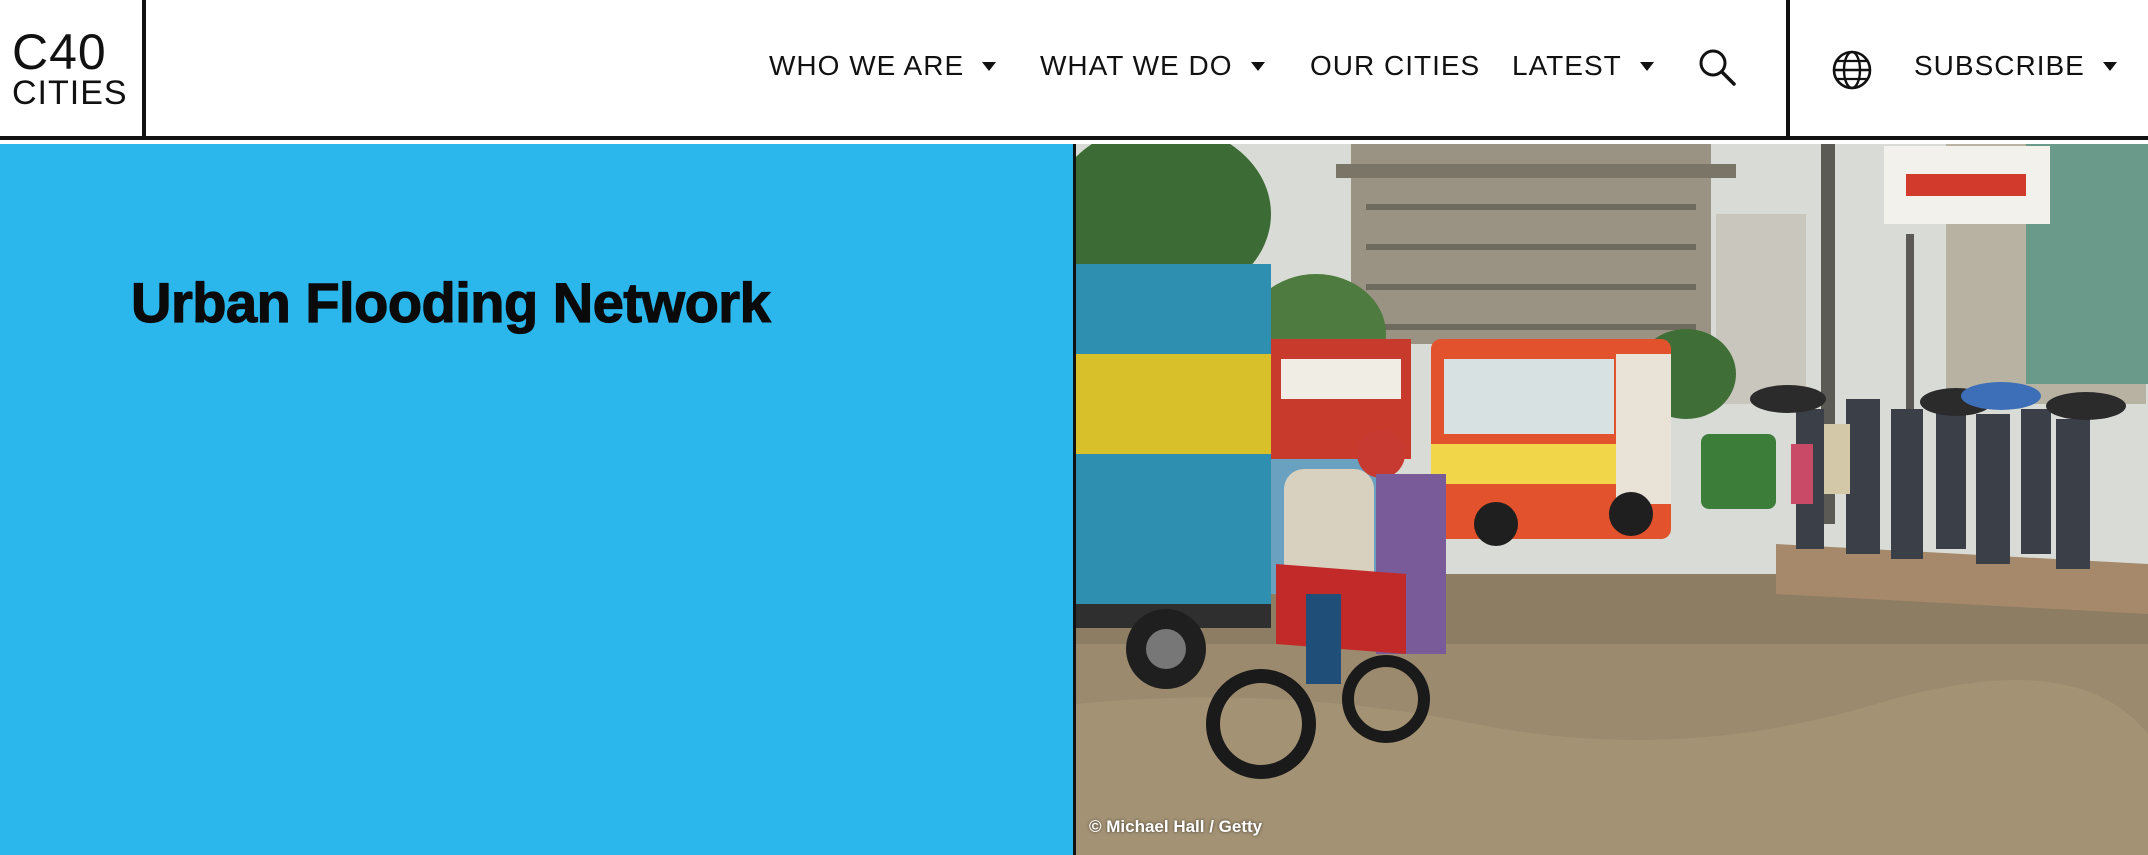  What do you see at coordinates (1717, 67) in the screenshot?
I see `search-icon` at bounding box center [1717, 67].